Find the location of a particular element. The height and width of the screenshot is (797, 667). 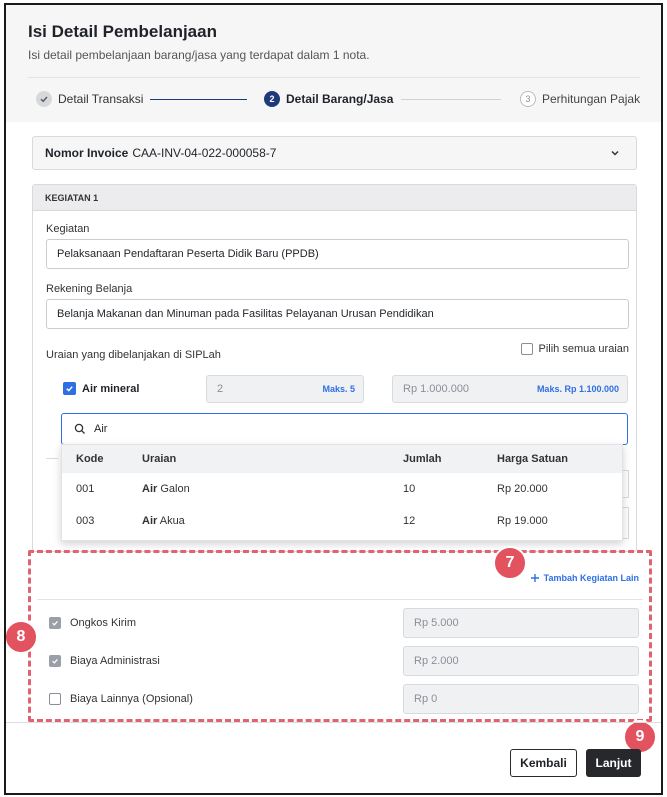

item-qty-value: 2 is located at coordinates (220, 389).